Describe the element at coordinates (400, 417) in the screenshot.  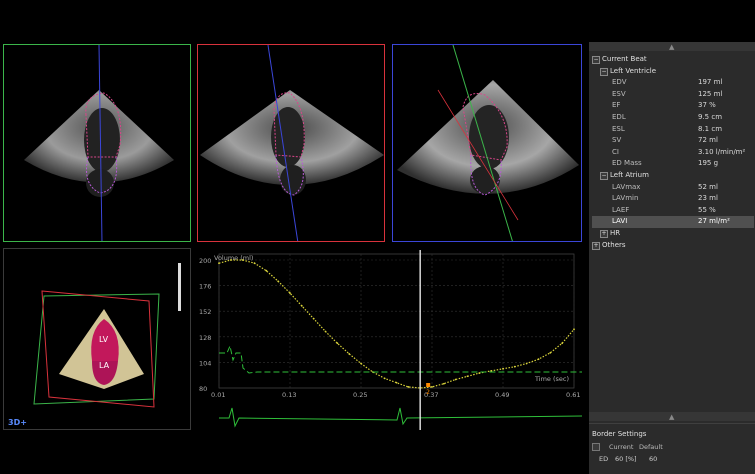
I see `ecg-trace-bottom` at that location.